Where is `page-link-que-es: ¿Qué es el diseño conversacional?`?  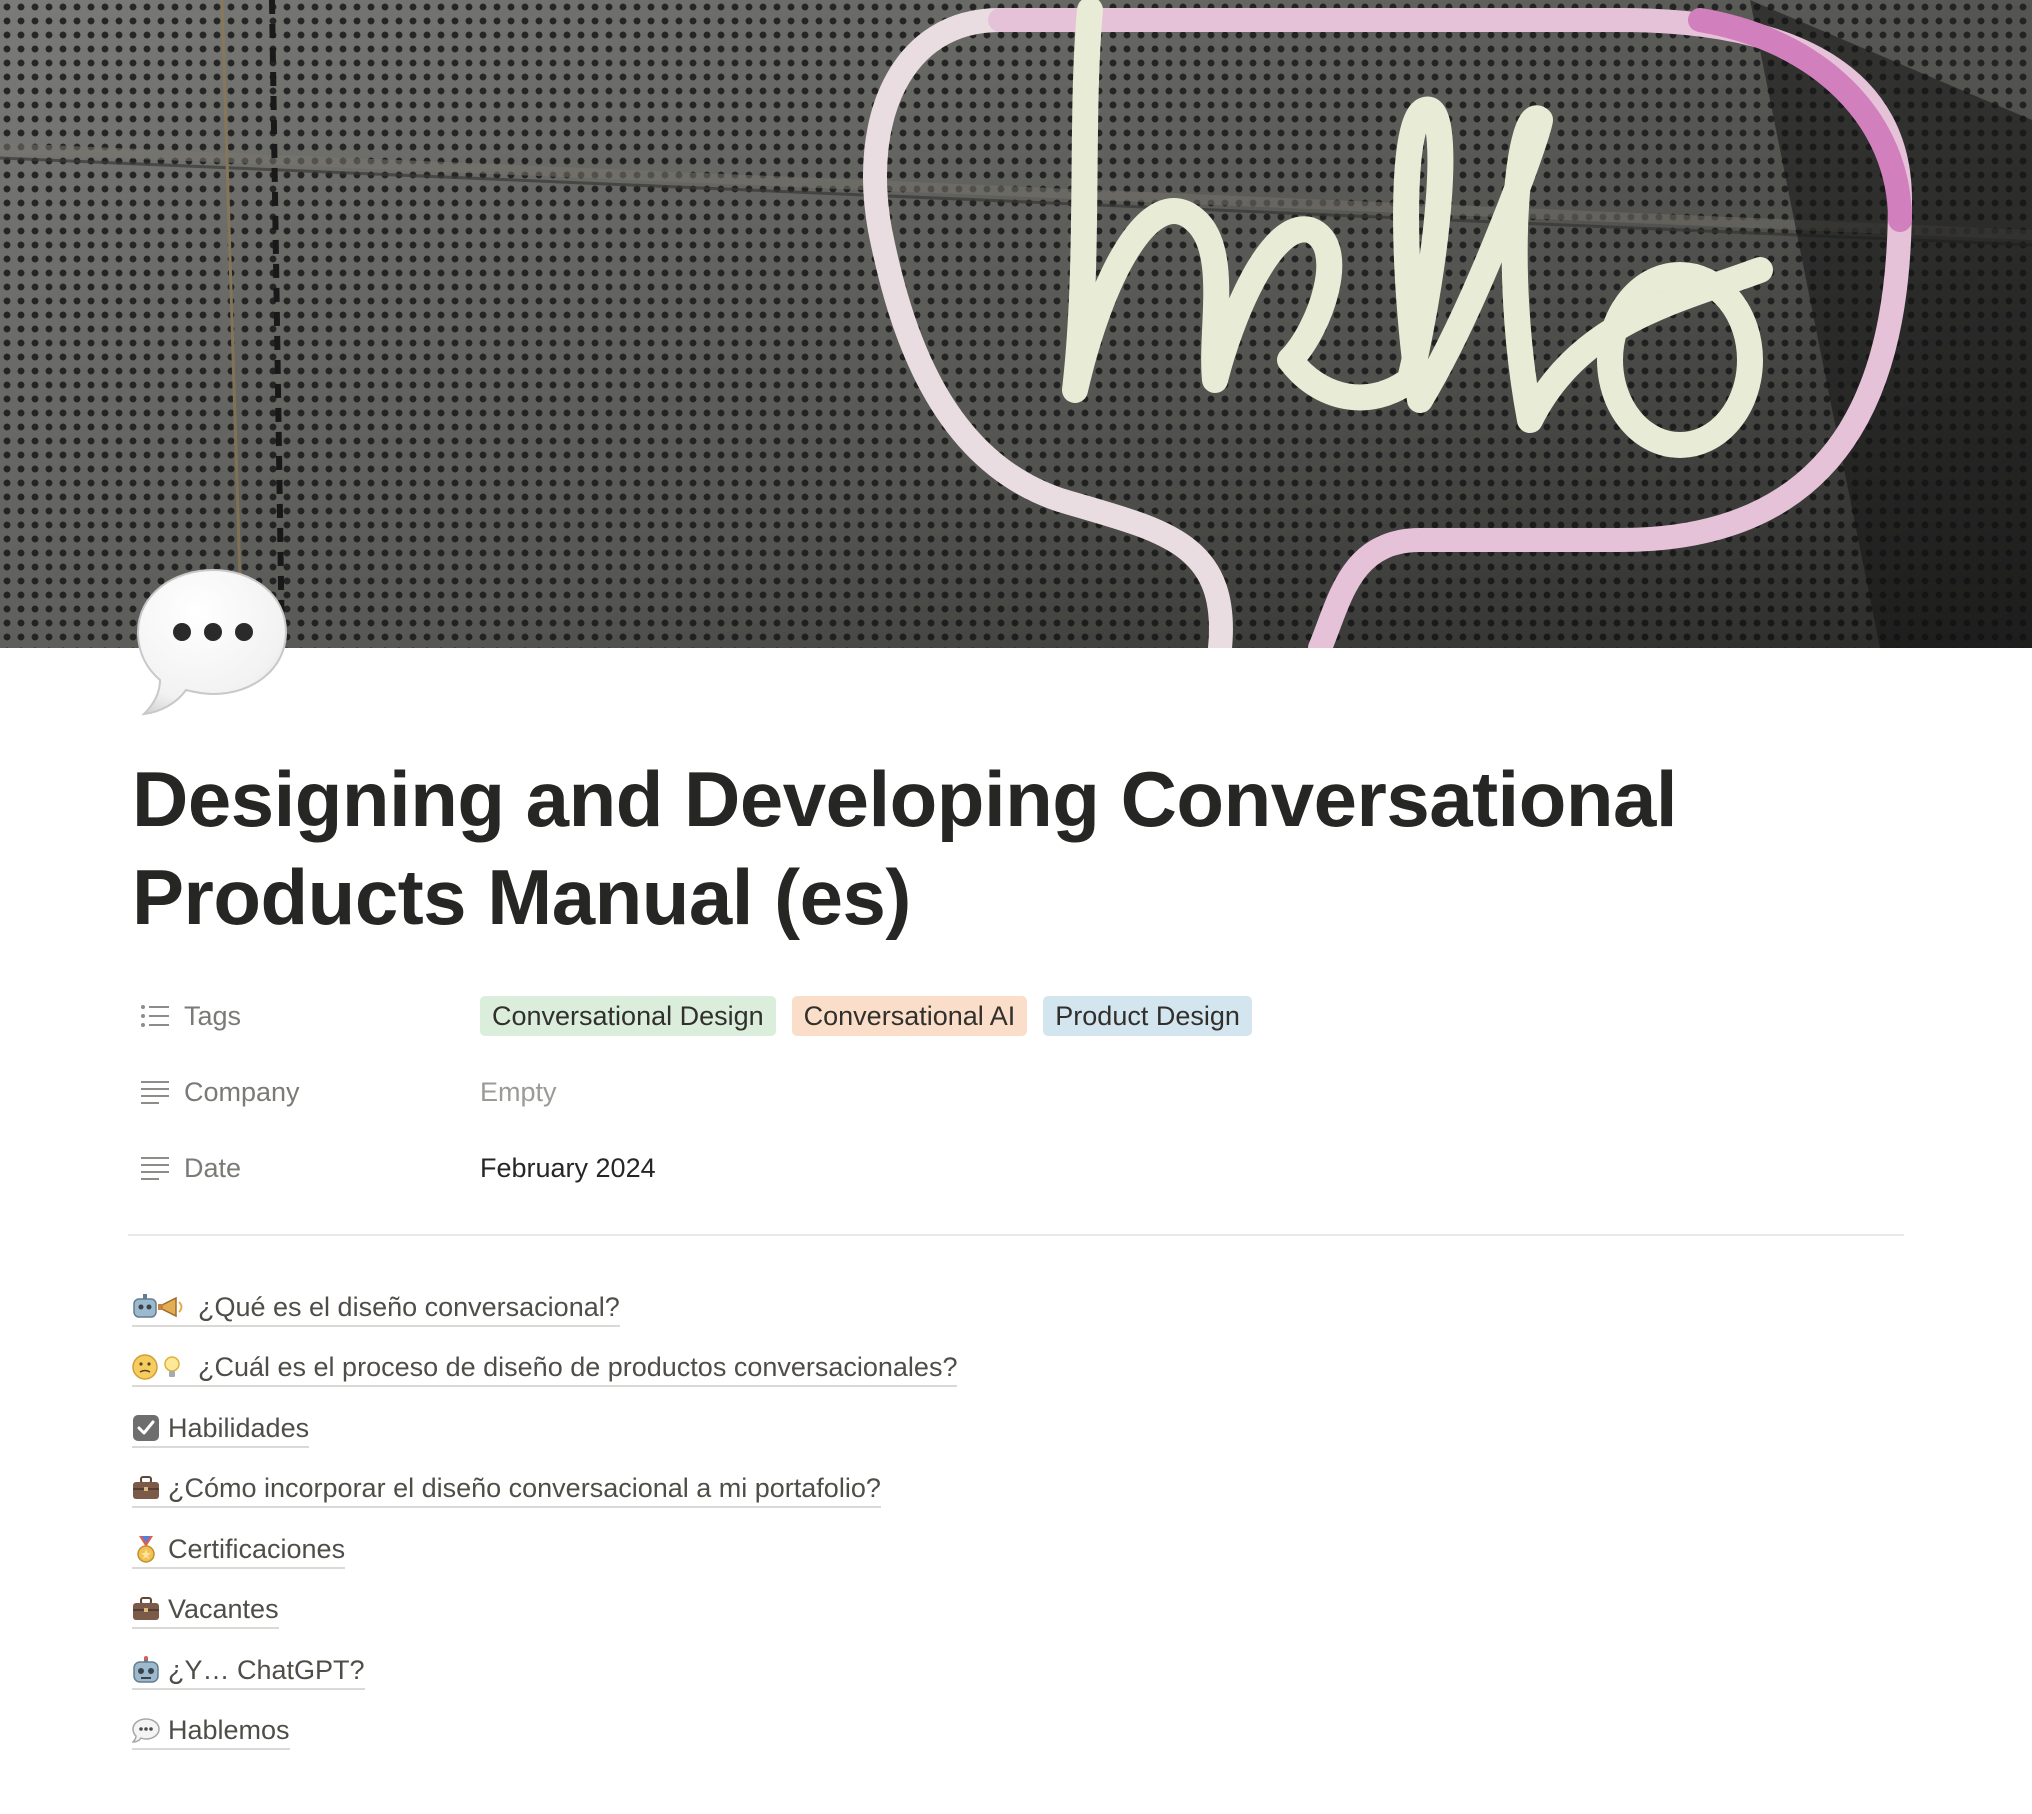
page-link-que-es: ¿Qué es el diseño conversacional? is located at coordinates (376, 1308).